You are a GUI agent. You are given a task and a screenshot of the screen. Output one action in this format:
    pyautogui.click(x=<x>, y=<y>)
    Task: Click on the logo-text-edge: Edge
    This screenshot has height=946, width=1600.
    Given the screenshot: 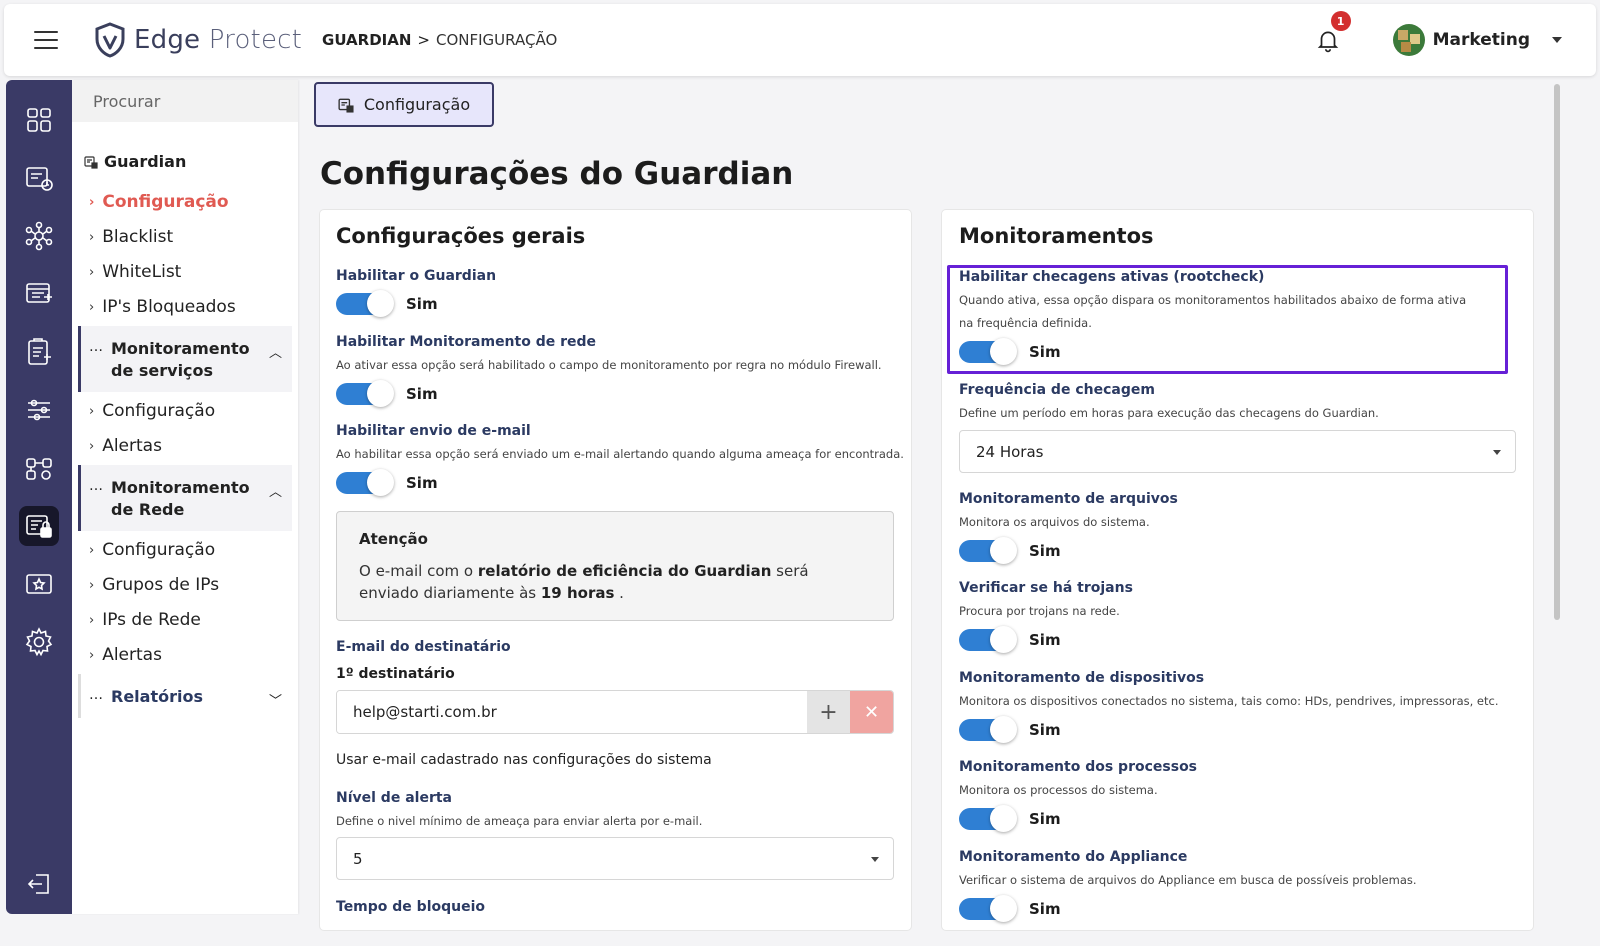 What is the action you would take?
    pyautogui.click(x=167, y=40)
    